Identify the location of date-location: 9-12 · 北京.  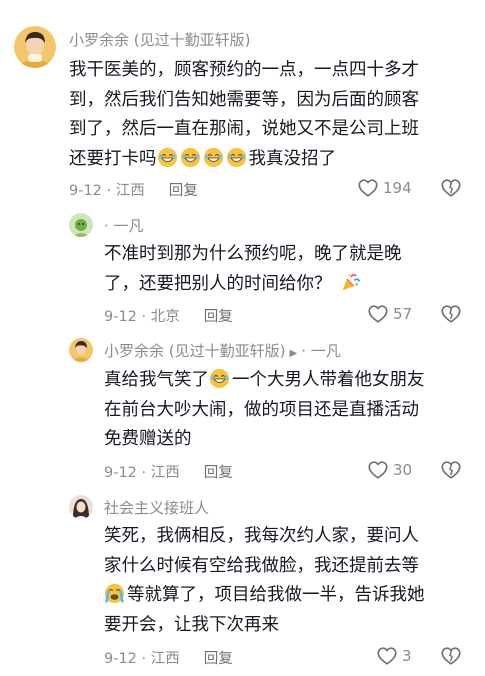
(142, 317).